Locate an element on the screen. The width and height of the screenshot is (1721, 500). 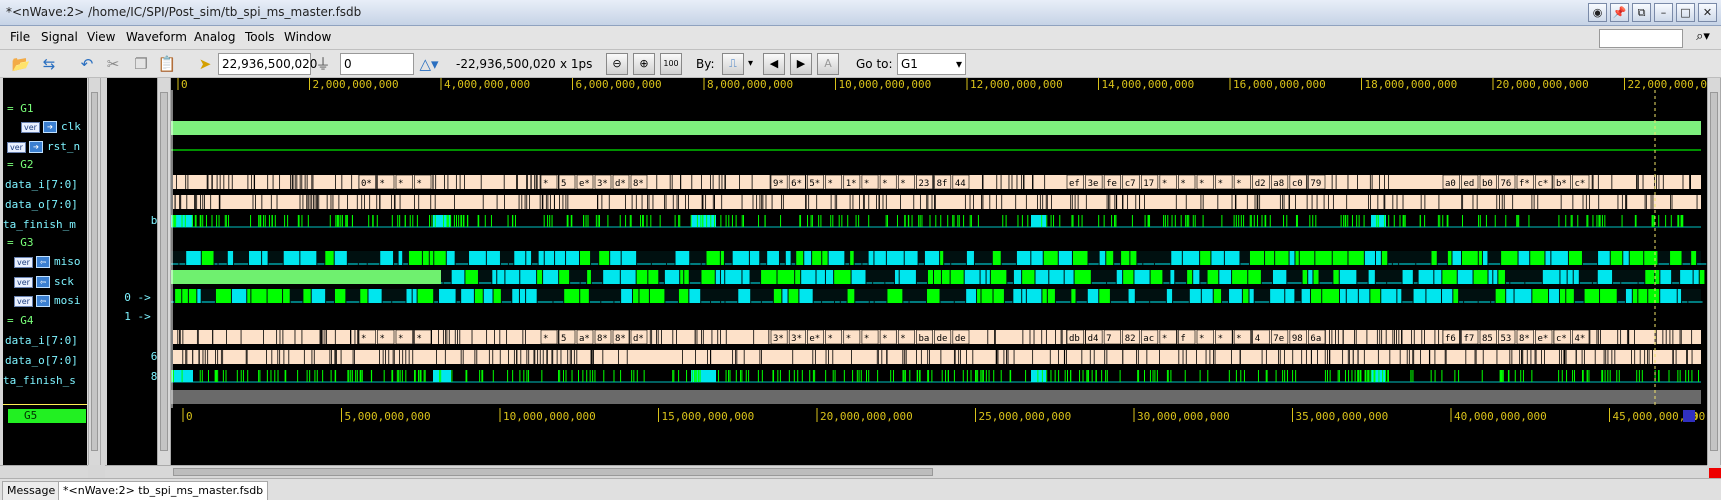
cut-icon: ✂ is located at coordinates (113, 64).